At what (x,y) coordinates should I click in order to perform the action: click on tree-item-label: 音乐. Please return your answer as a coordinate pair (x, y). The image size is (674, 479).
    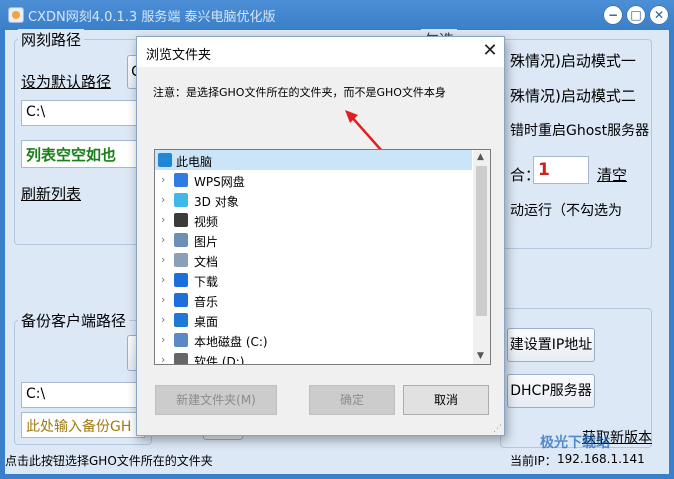
    Looking at the image, I should click on (206, 302).